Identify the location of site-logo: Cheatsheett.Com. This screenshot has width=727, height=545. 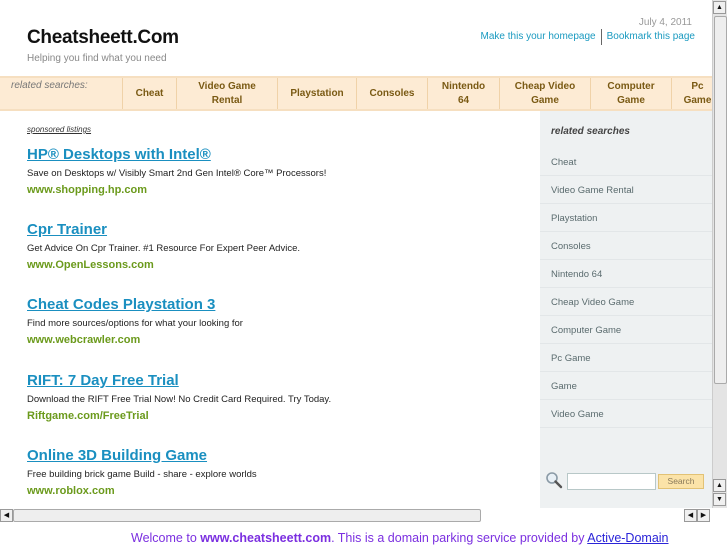
(103, 38).